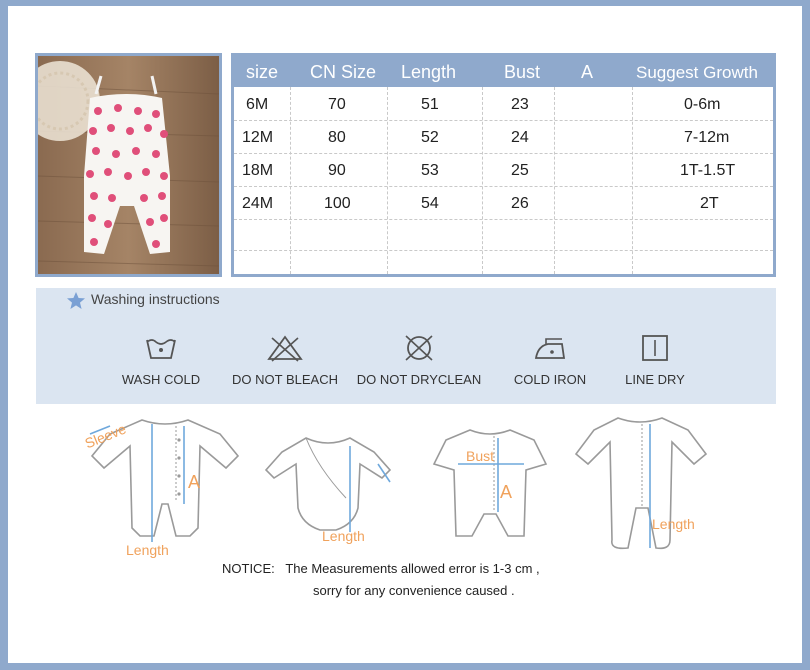 This screenshot has height=670, width=810. I want to click on product-photo-image, so click(128, 165).